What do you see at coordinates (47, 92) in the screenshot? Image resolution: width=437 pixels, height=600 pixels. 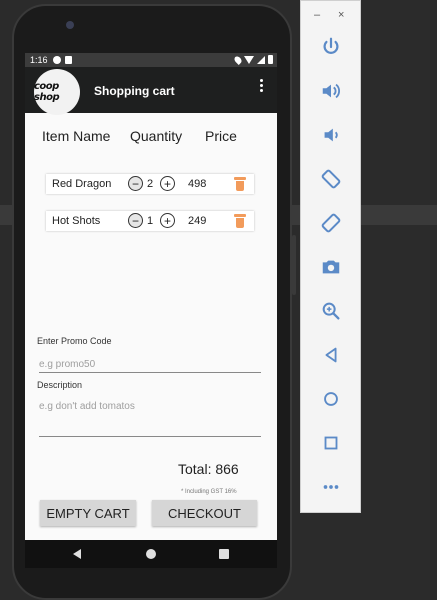 I see `logo-text: coop shop` at bounding box center [47, 92].